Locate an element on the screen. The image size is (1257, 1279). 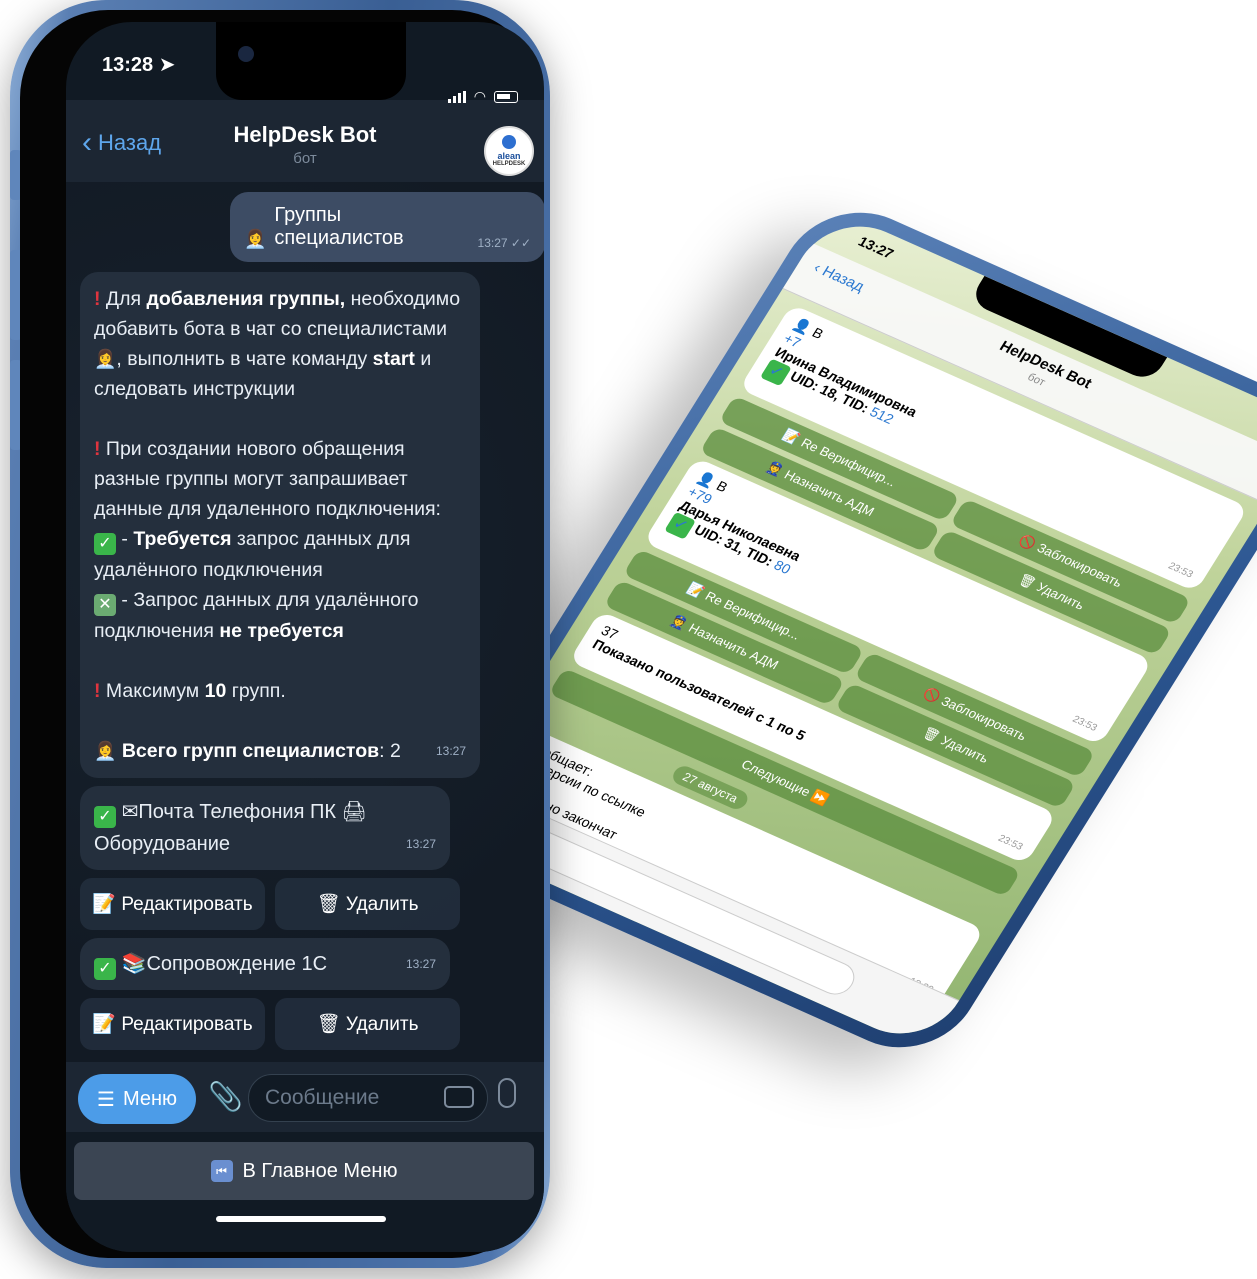
chat-header: ‹ Назад HelpDesk Bot бот alean HELPDESK is located at coordinates (305, 141).